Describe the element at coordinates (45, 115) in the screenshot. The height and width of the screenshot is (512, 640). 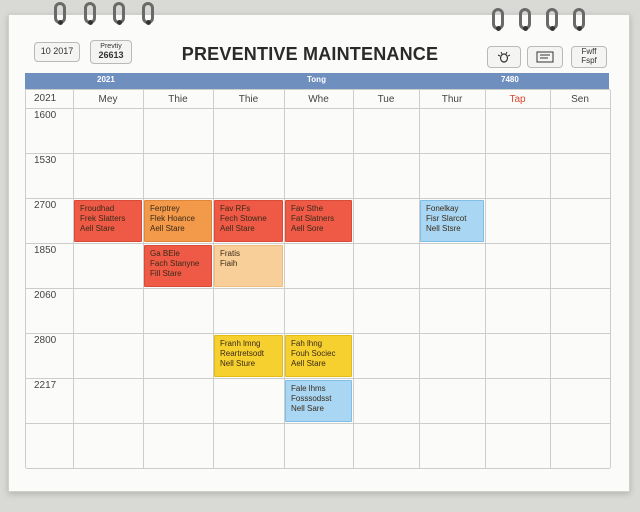
I see `time-label: 1600` at that location.